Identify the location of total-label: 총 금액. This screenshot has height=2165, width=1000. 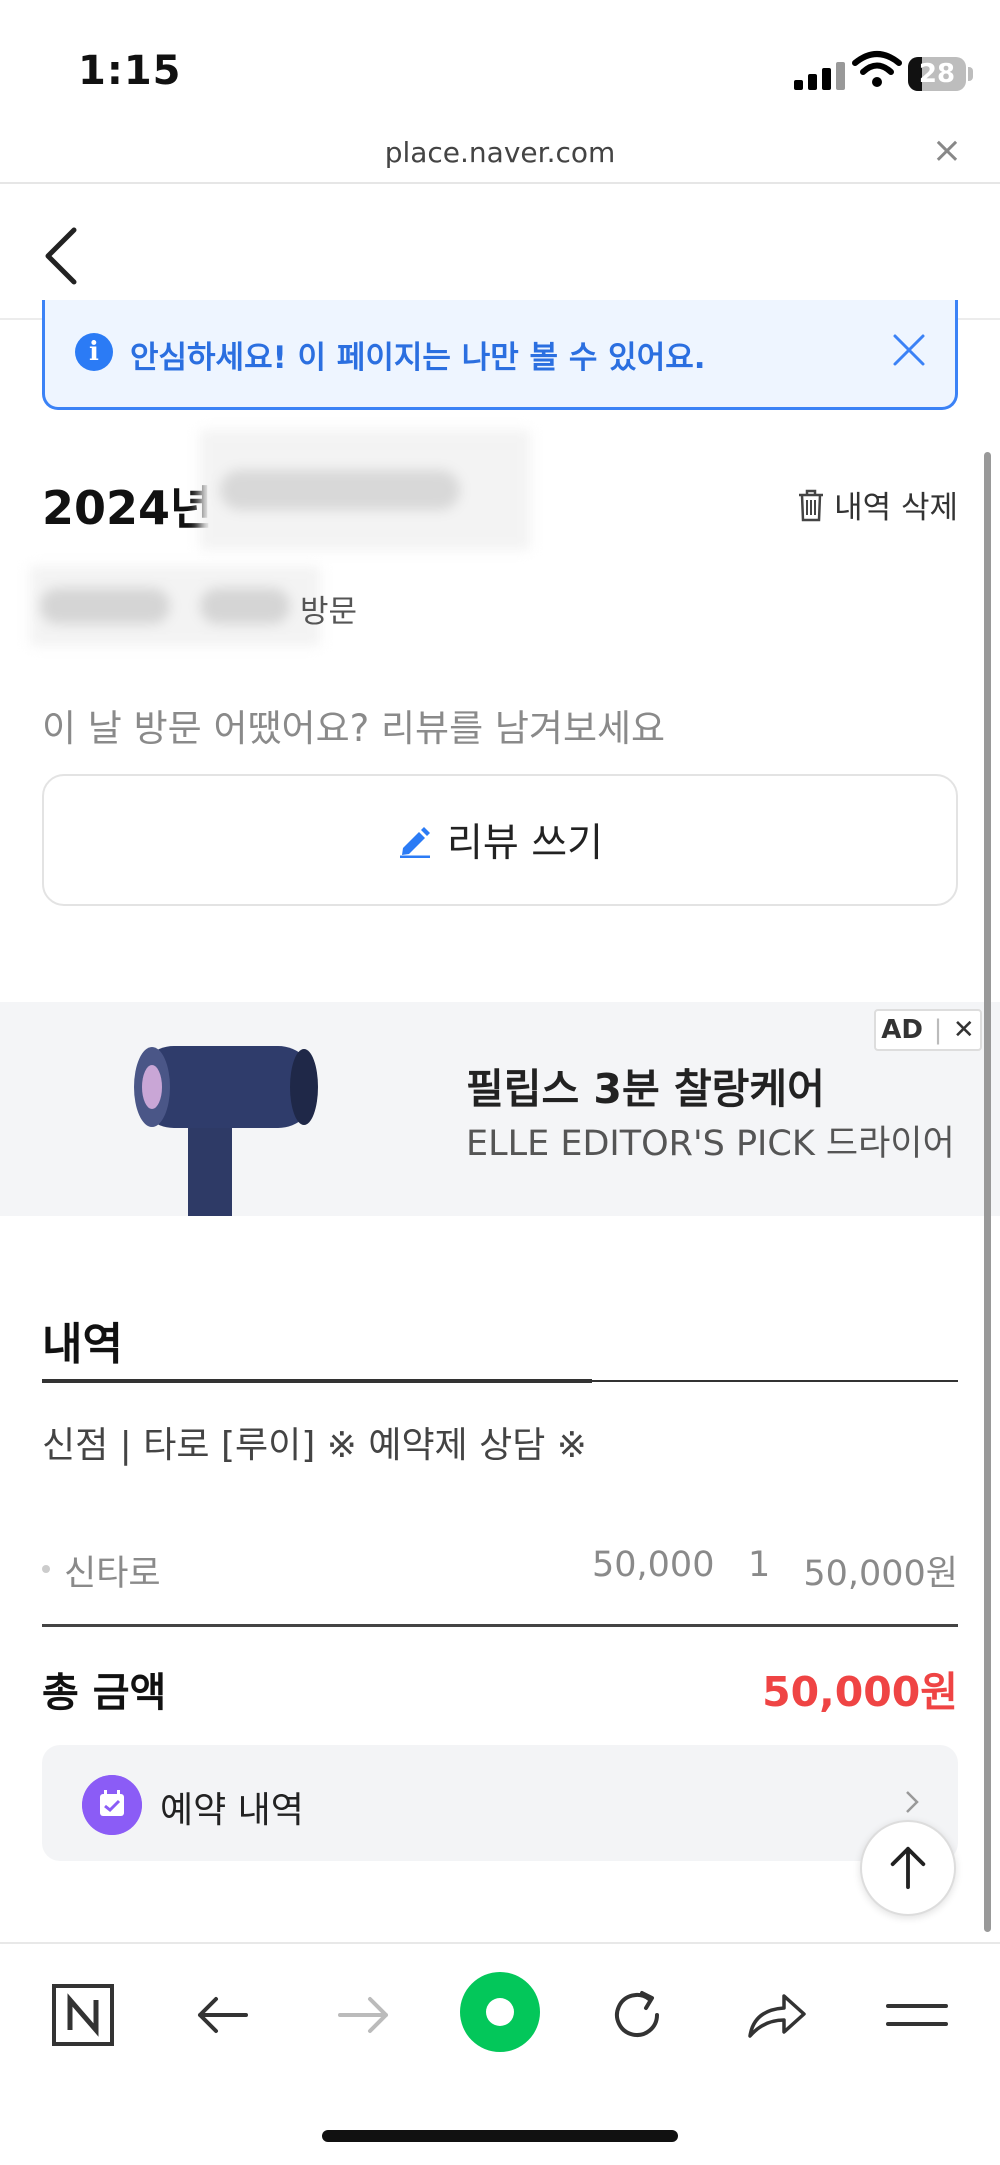
(104, 1693).